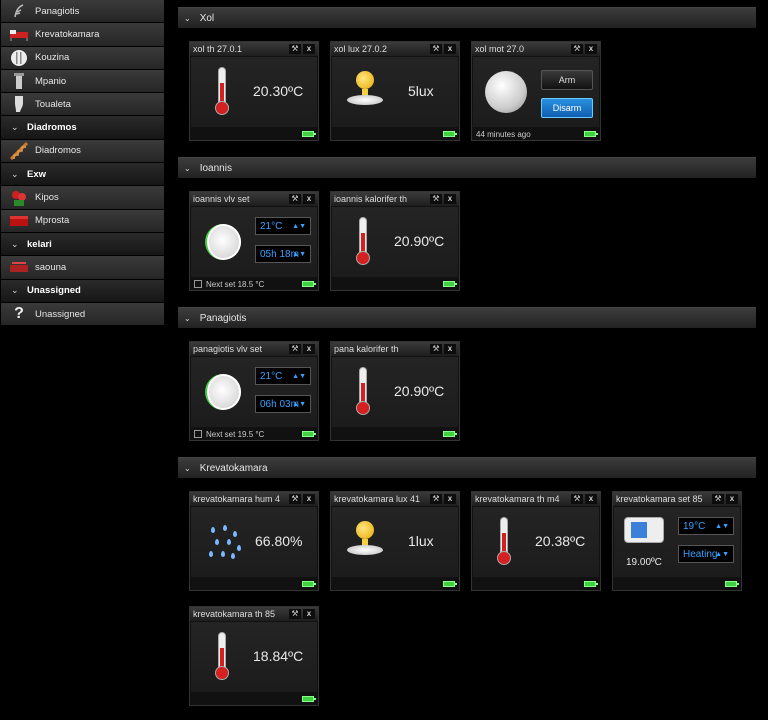 Image resolution: width=768 pixels, height=720 pixels. I want to click on bed-icon, so click(19, 34).